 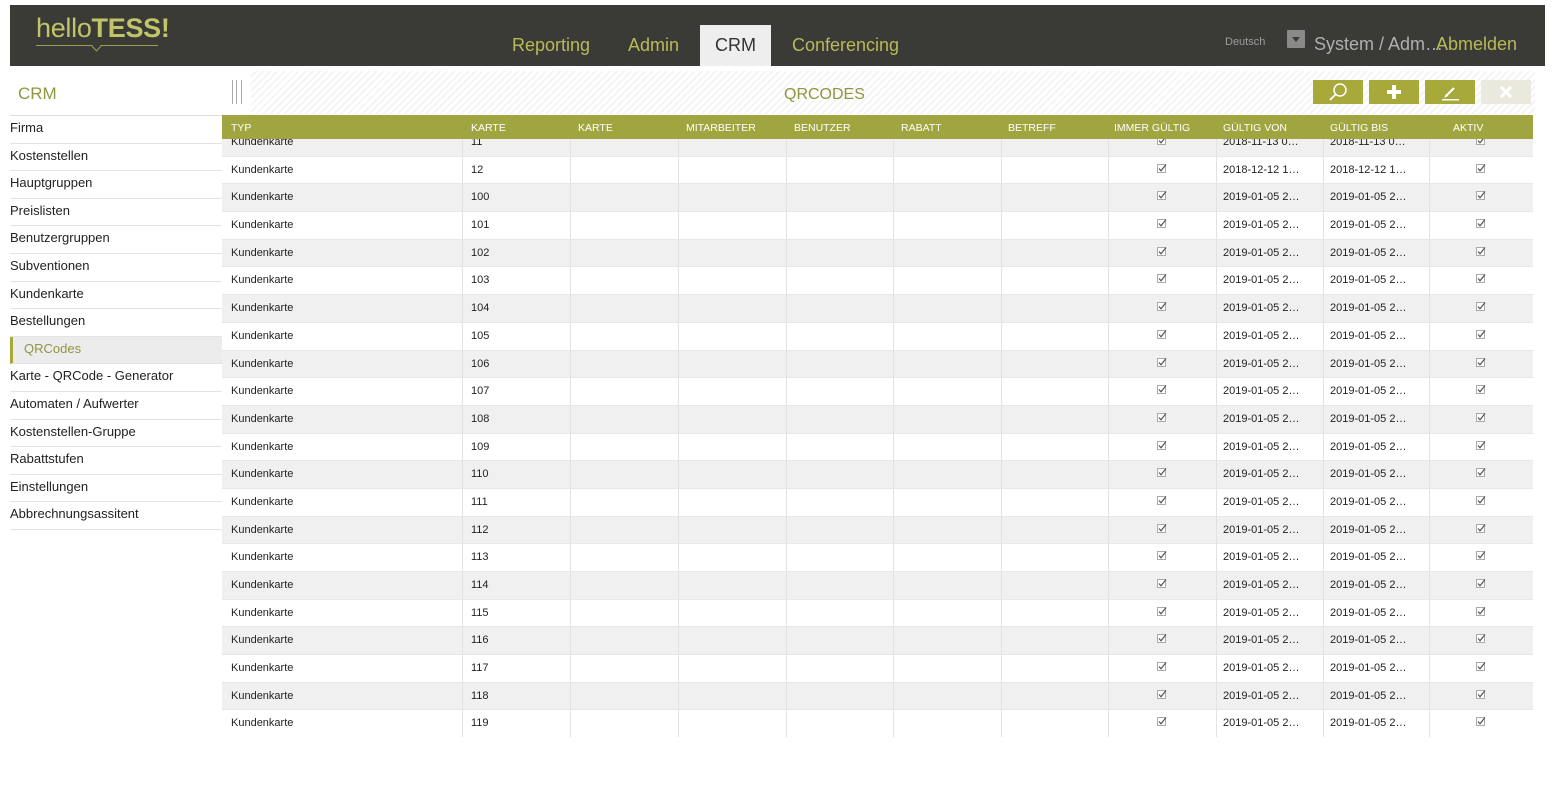 I want to click on sidebar-item-kostenstellen-gruppe: Kostenstellen-Gruppe, so click(x=116, y=434).